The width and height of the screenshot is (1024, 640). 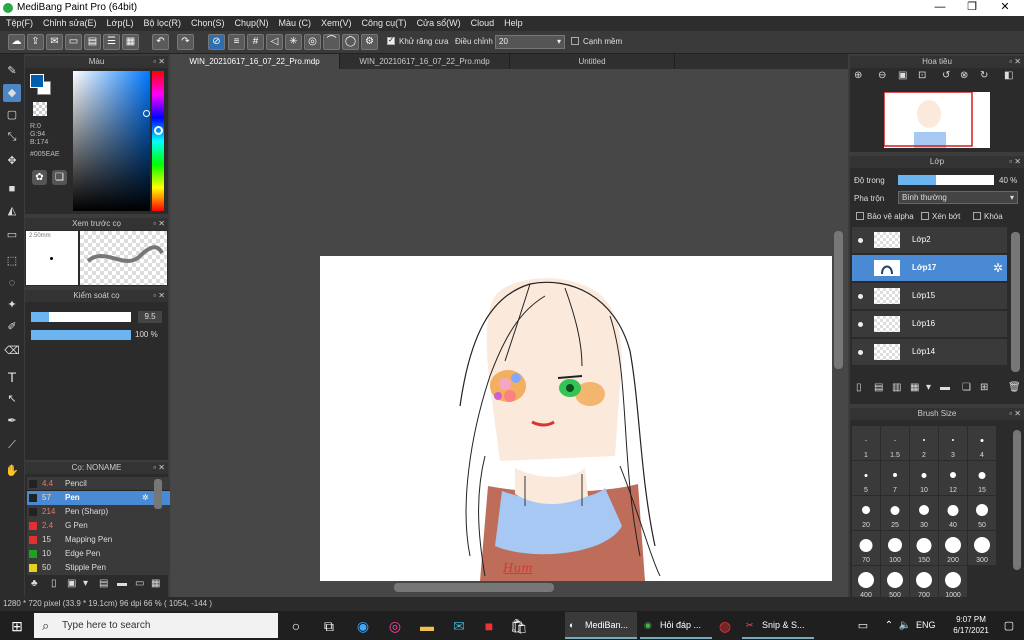 What do you see at coordinates (119, 22) in the screenshot?
I see `menu-layer: Lớp(L)` at bounding box center [119, 22].